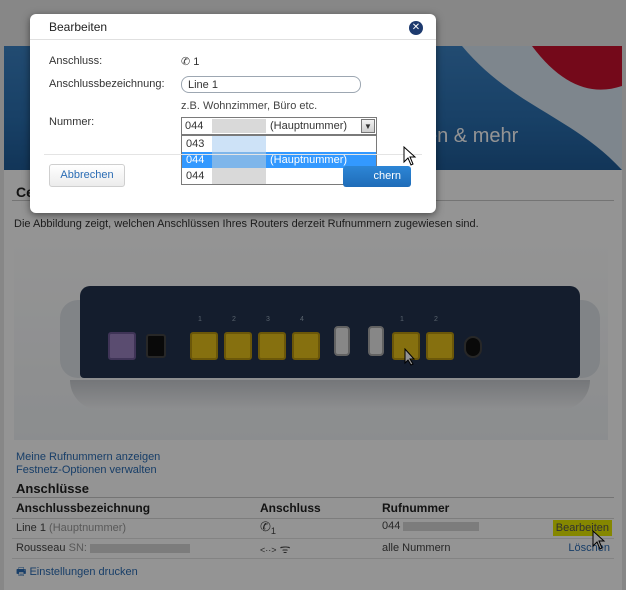 This screenshot has height=590, width=626. I want to click on save-button: chern, so click(377, 176).